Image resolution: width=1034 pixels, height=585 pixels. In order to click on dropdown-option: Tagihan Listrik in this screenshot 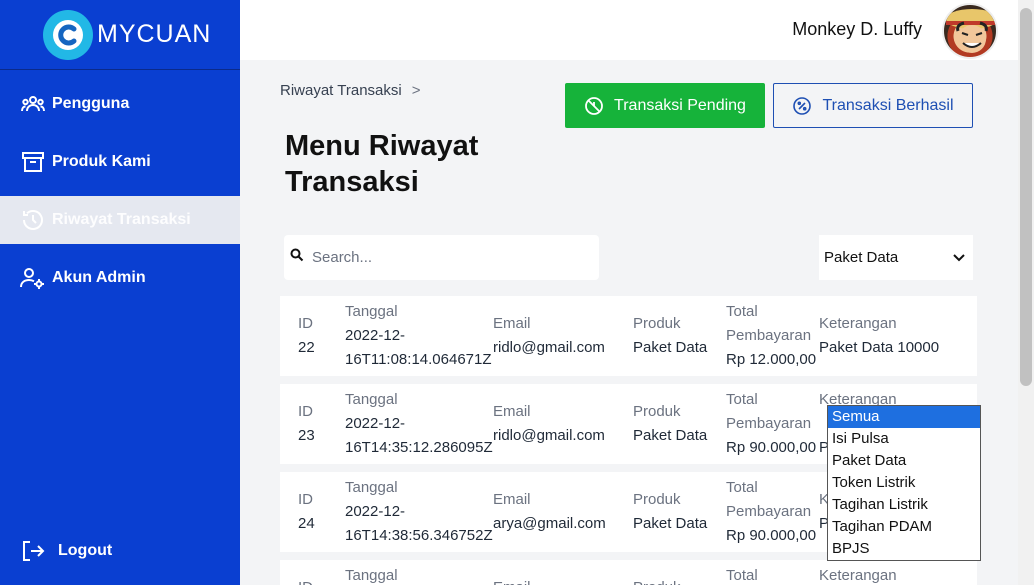, I will do `click(904, 505)`.